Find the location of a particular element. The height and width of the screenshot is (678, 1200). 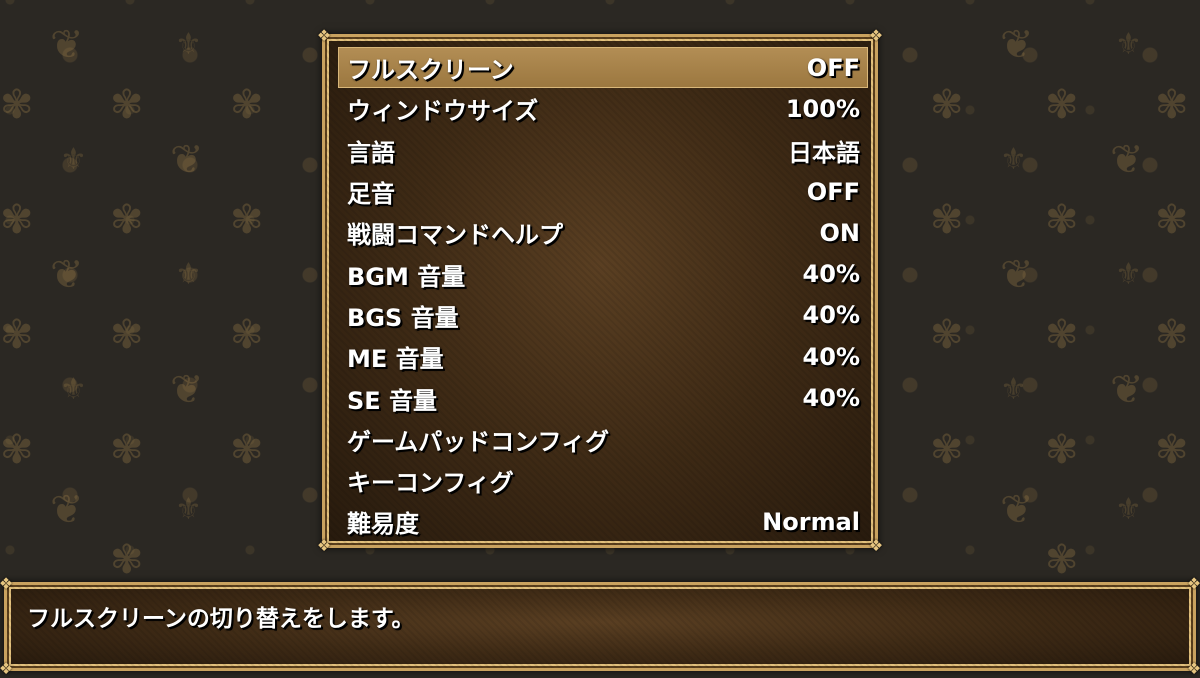

option-value: ON is located at coordinates (840, 232).